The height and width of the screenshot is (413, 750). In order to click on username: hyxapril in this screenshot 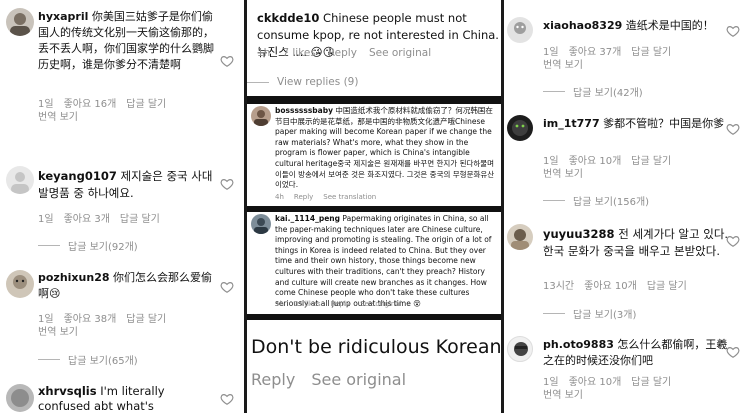, I will do `click(63, 16)`.